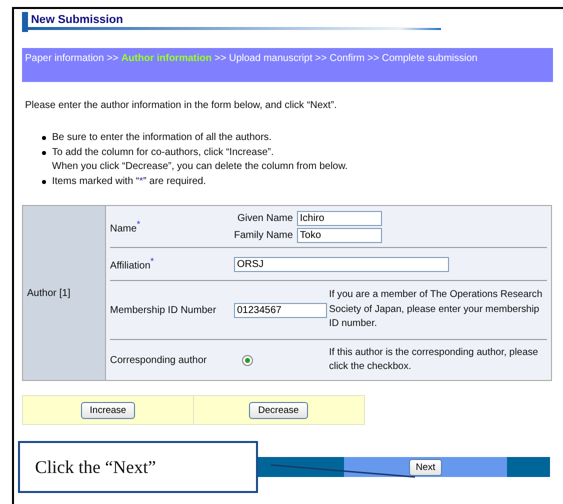 The height and width of the screenshot is (504, 563). Describe the element at coordinates (264, 218) in the screenshot. I see `field-label: Given Name` at that location.